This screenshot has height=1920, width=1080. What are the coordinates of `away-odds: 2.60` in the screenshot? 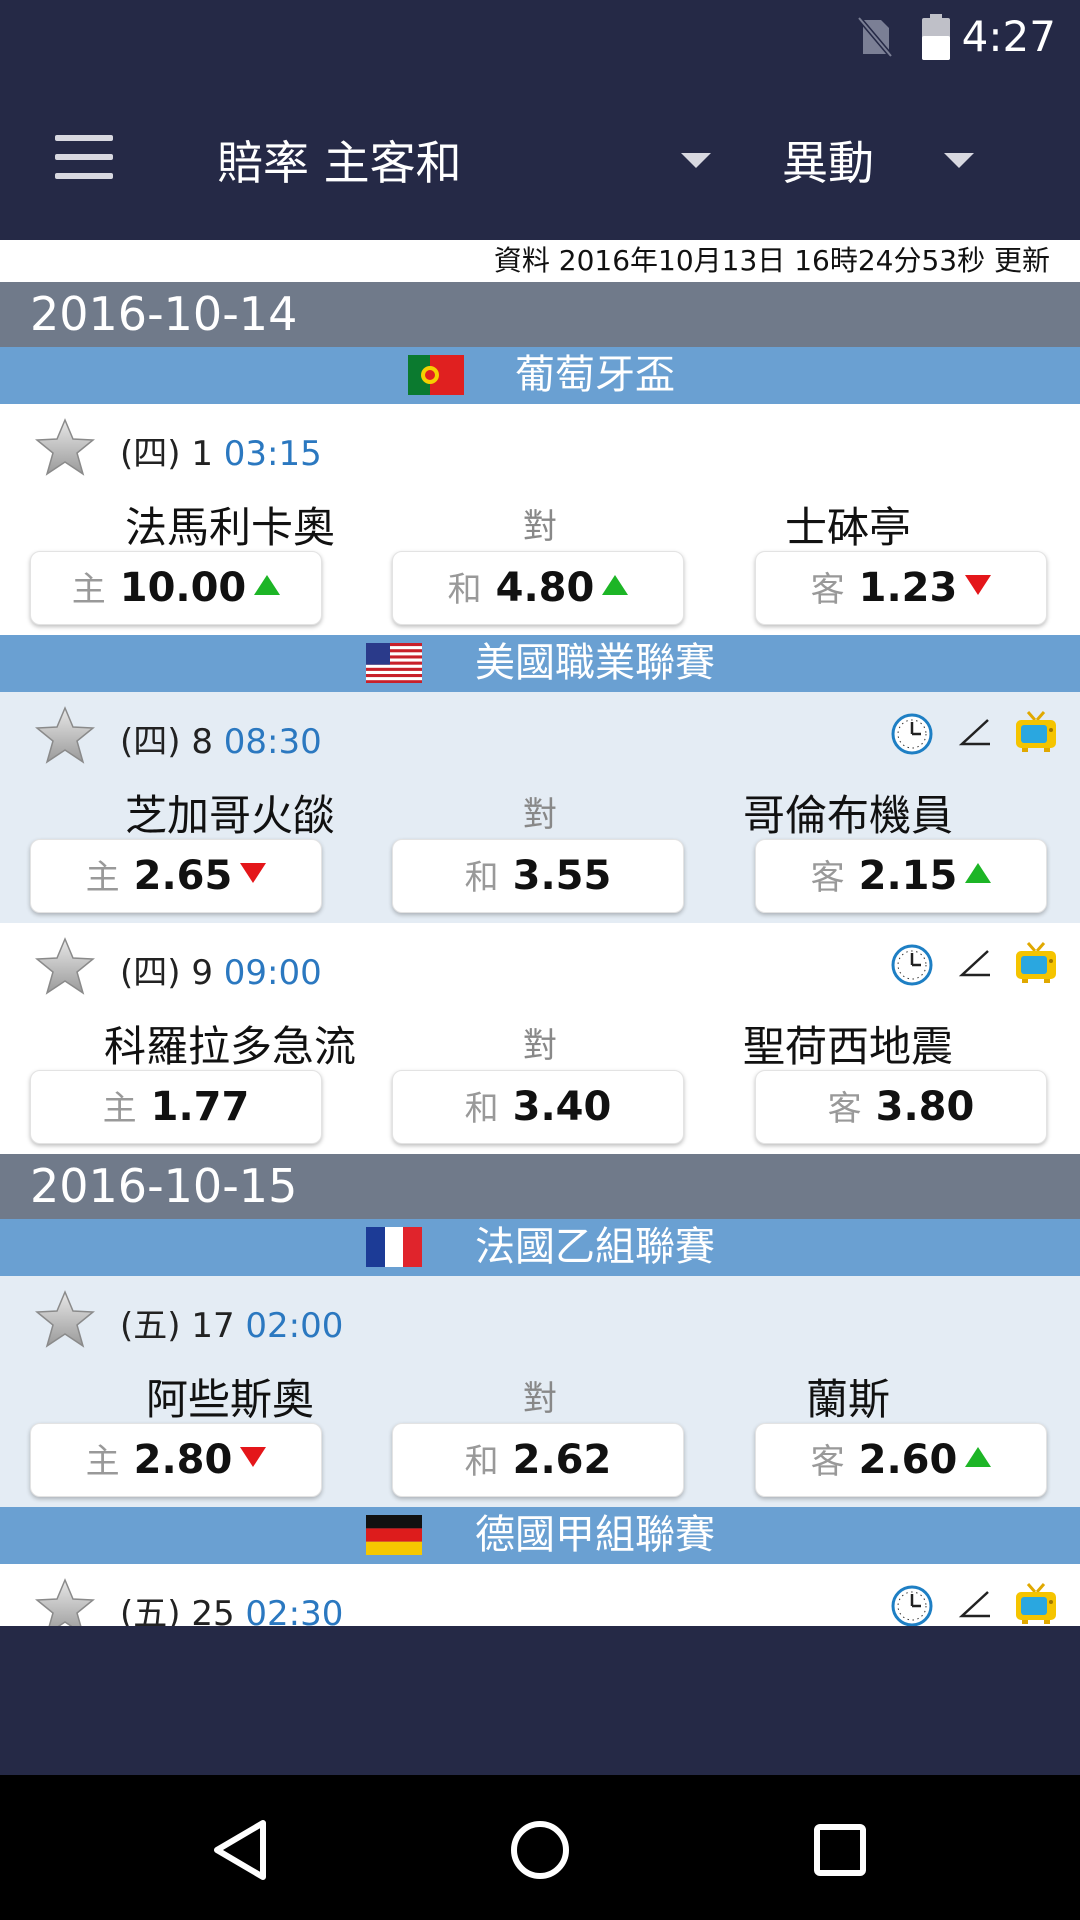 It's located at (908, 1460).